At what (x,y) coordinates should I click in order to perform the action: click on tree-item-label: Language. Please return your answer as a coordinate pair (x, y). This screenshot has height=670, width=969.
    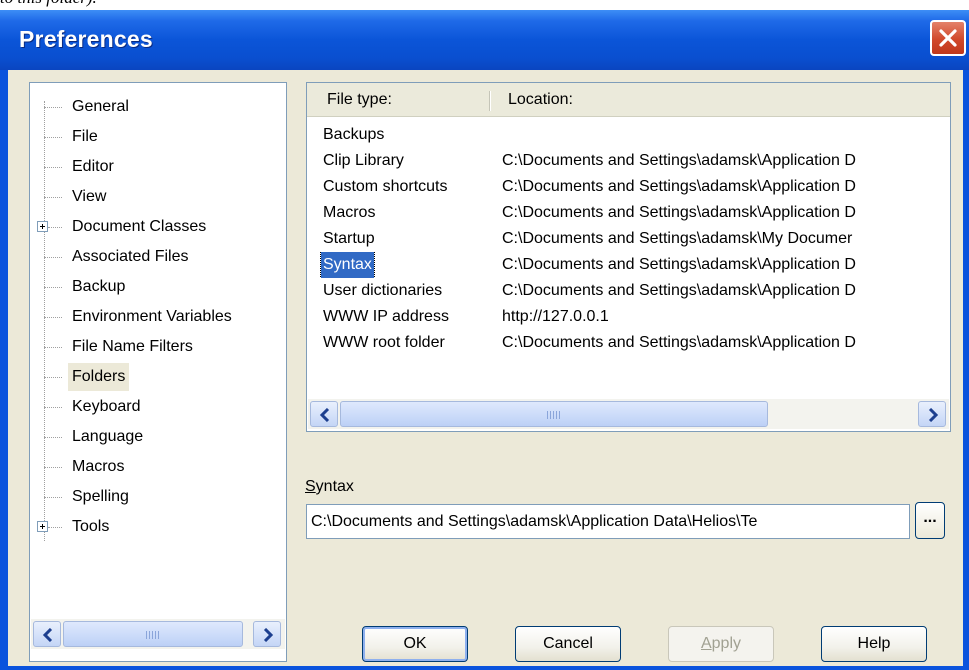
    Looking at the image, I should click on (108, 436).